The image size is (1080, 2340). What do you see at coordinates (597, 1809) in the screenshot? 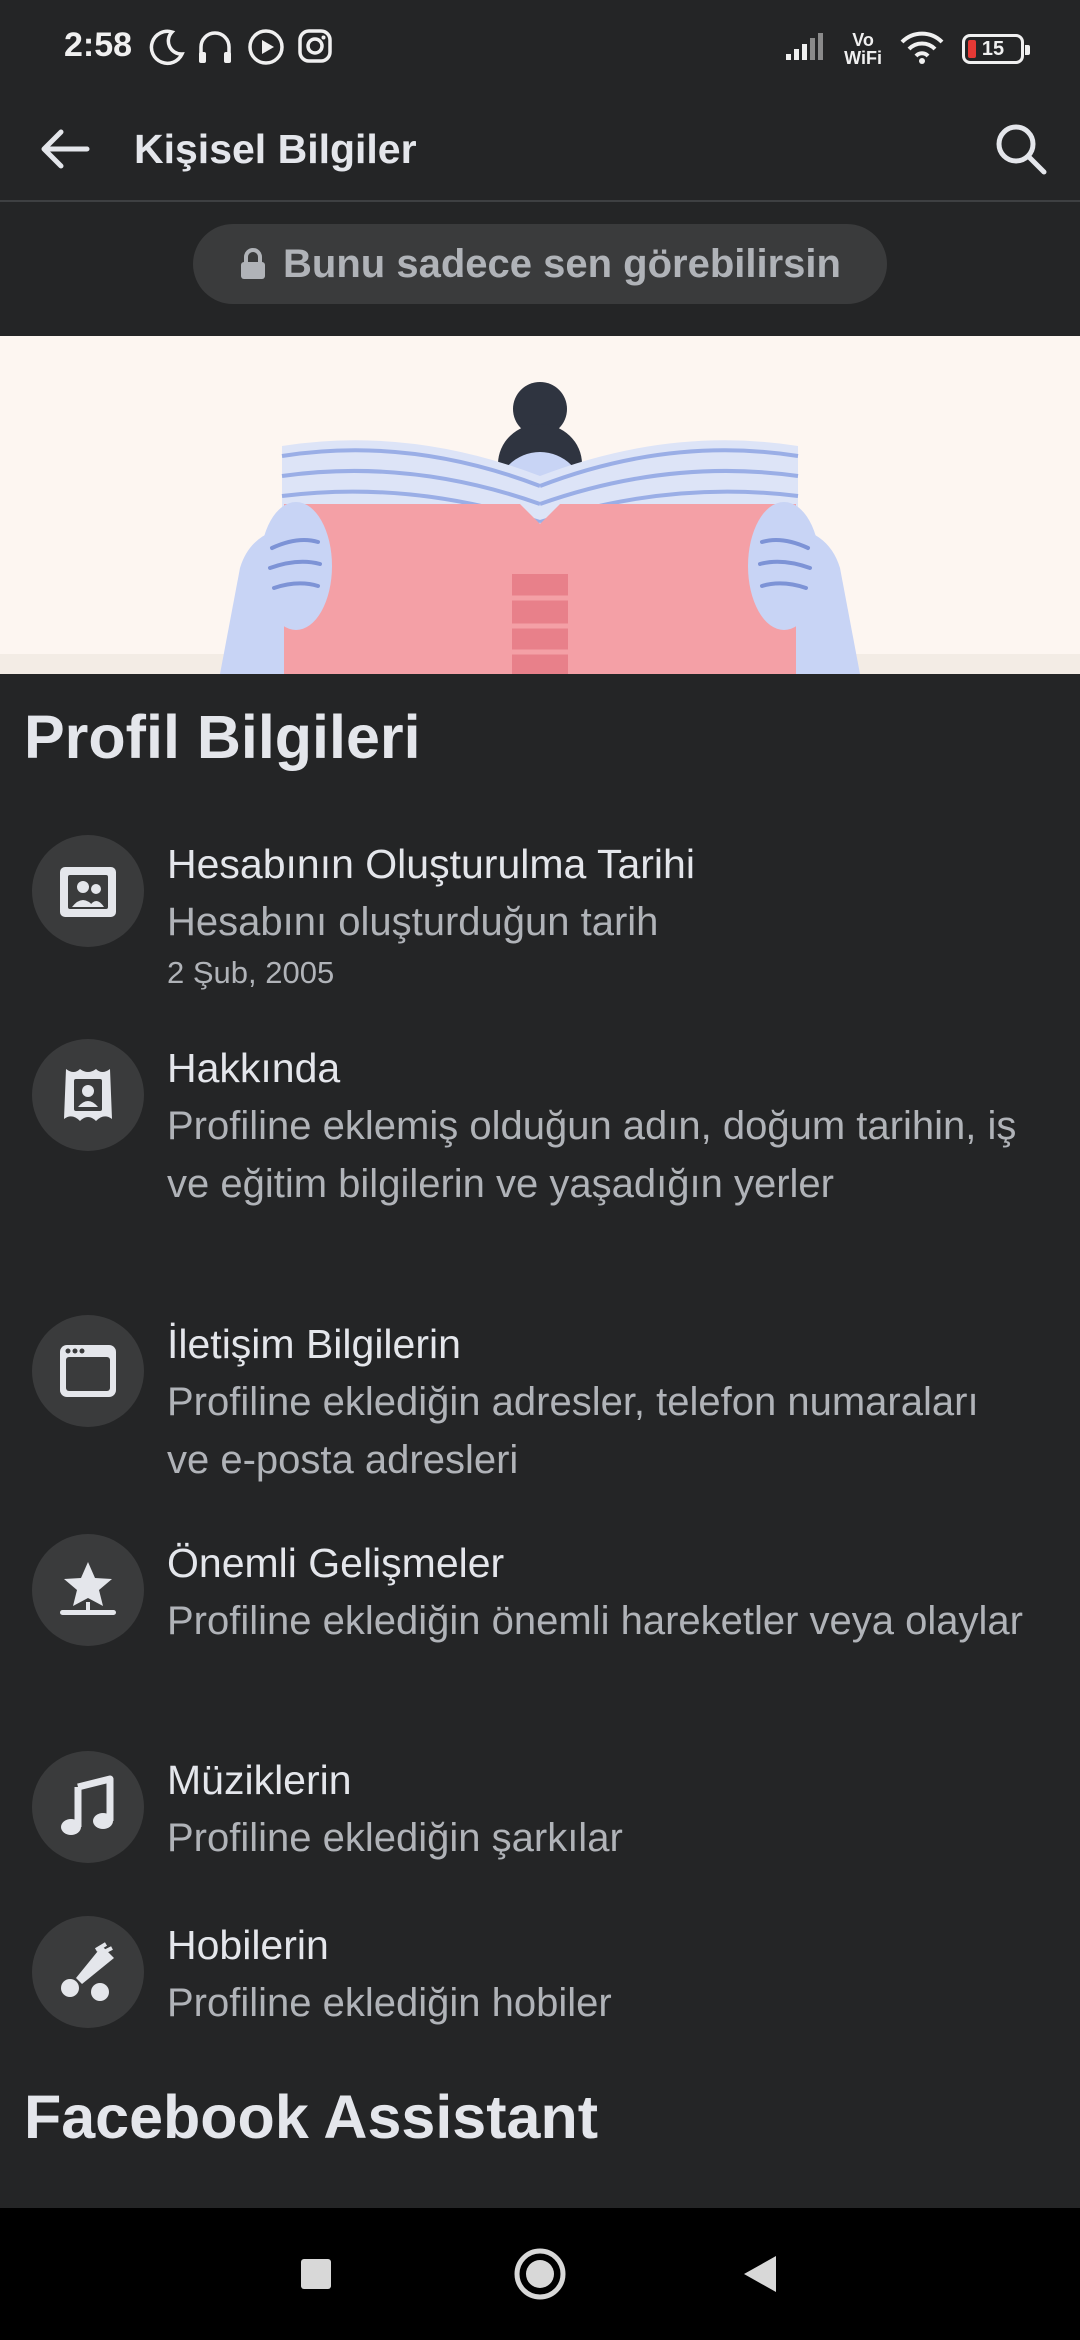
I see `list-item-text: Müziklerin Profiline eklediğin şarkılar` at bounding box center [597, 1809].